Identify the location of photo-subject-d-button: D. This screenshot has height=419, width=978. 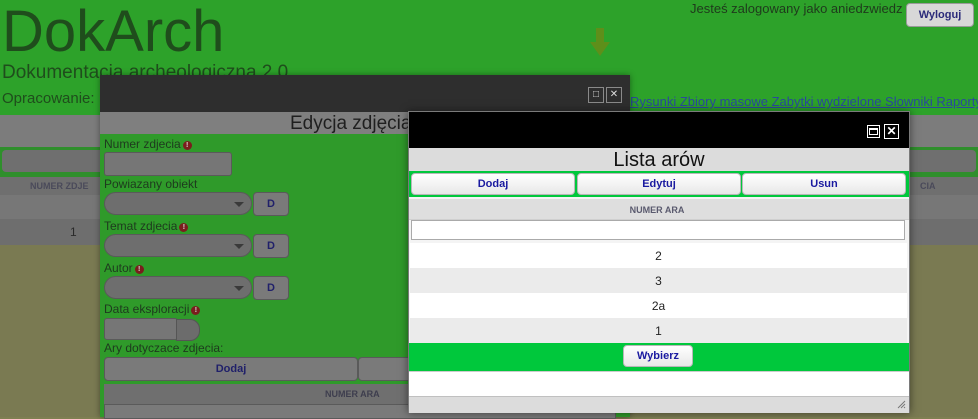
(271, 246).